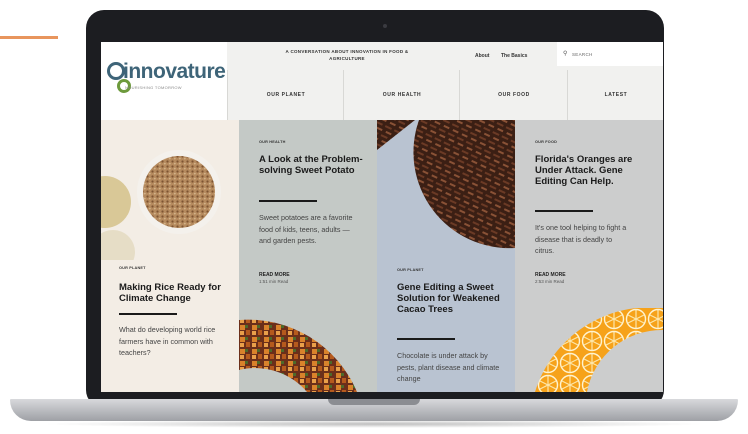 This screenshot has width=748, height=434. I want to click on card-title: Making Rice Ready for Climate Change, so click(175, 293).